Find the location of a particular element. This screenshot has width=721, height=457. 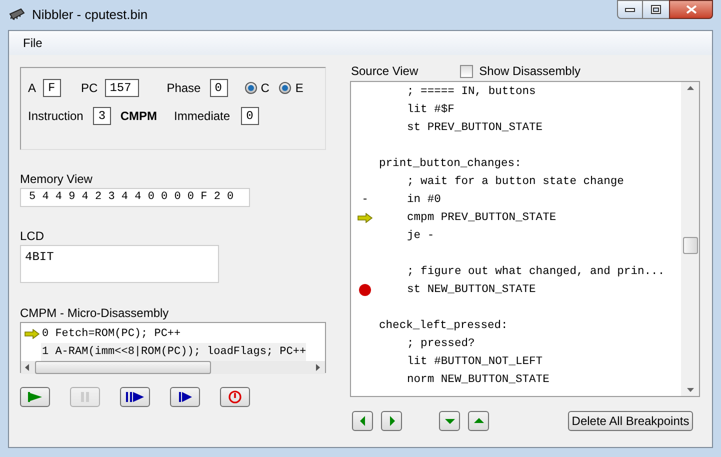

memory-field: 5 4 4 9 4 2 3 4 4 0 0 0 0 F 2 0 is located at coordinates (135, 197).